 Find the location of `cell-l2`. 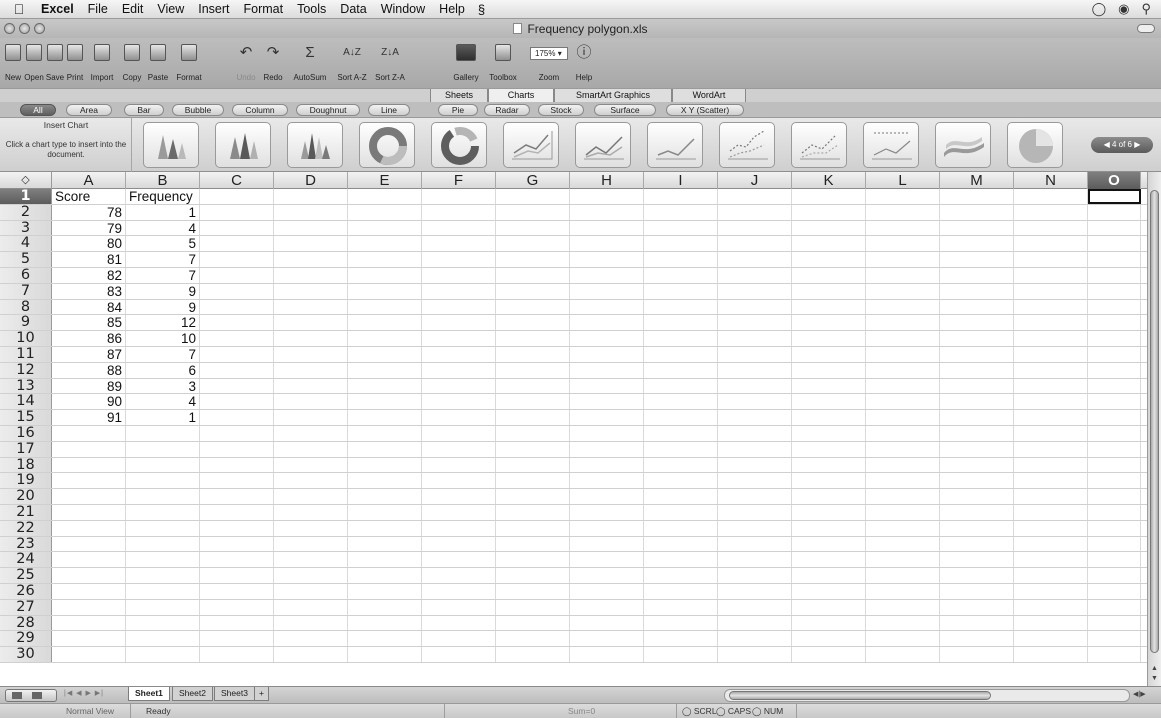

cell-l2 is located at coordinates (903, 212).